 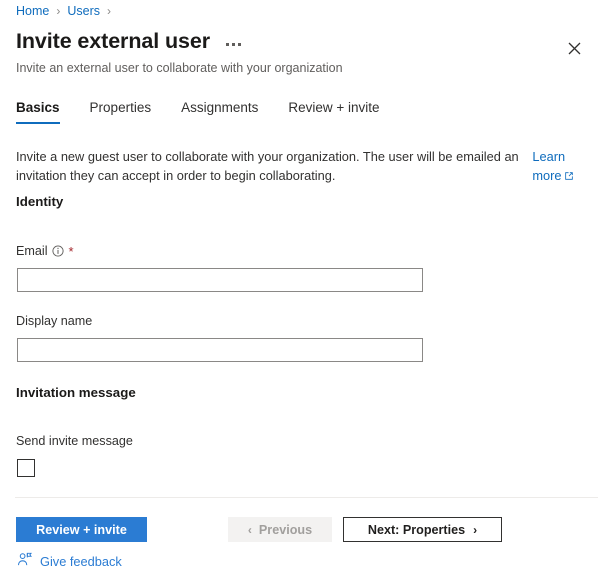 What do you see at coordinates (113, 41) in the screenshot?
I see `page-title: Invite external user` at bounding box center [113, 41].